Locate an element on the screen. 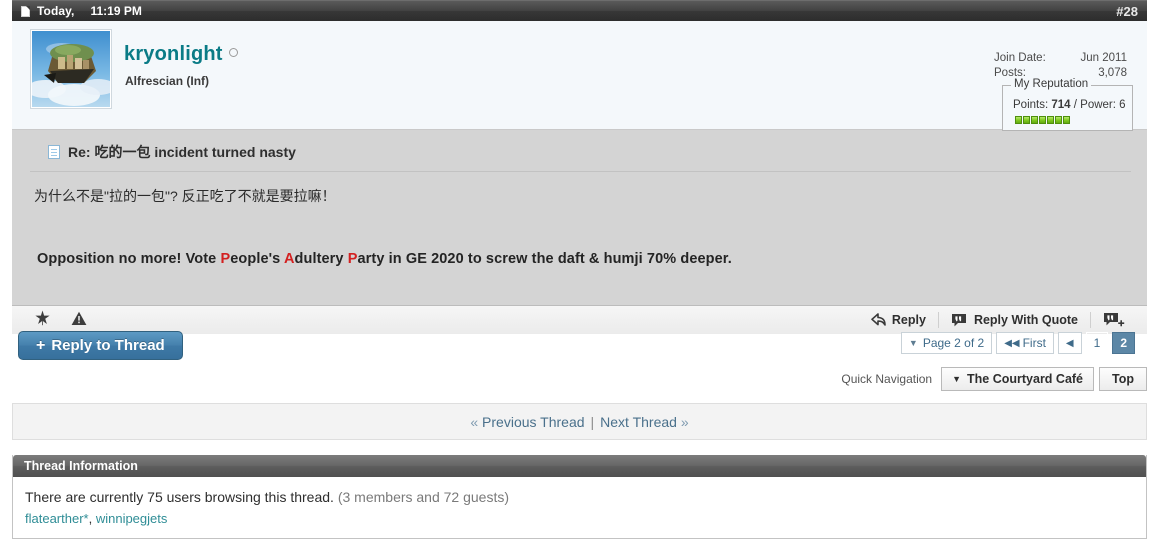 The height and width of the screenshot is (539, 1159). prev-thread-chevron-icon: « is located at coordinates (474, 421).